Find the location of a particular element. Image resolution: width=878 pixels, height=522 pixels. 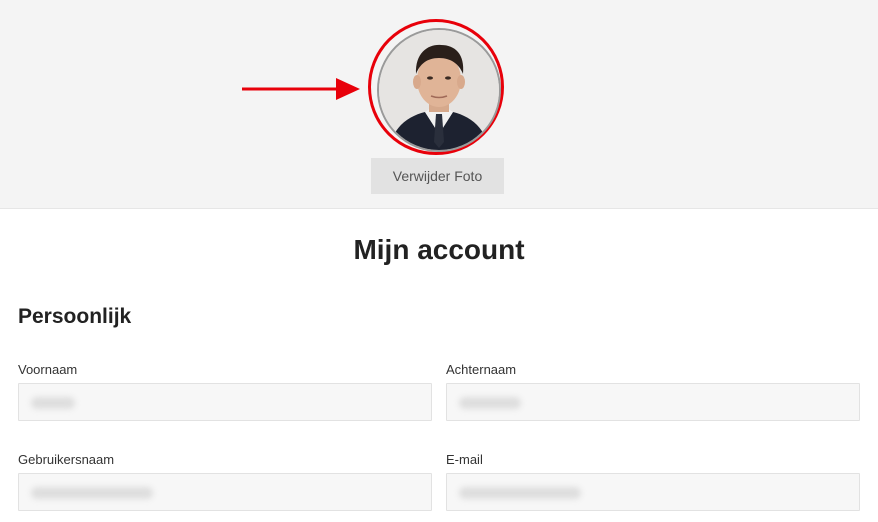

first-name-label: Voornaam is located at coordinates (48, 369).